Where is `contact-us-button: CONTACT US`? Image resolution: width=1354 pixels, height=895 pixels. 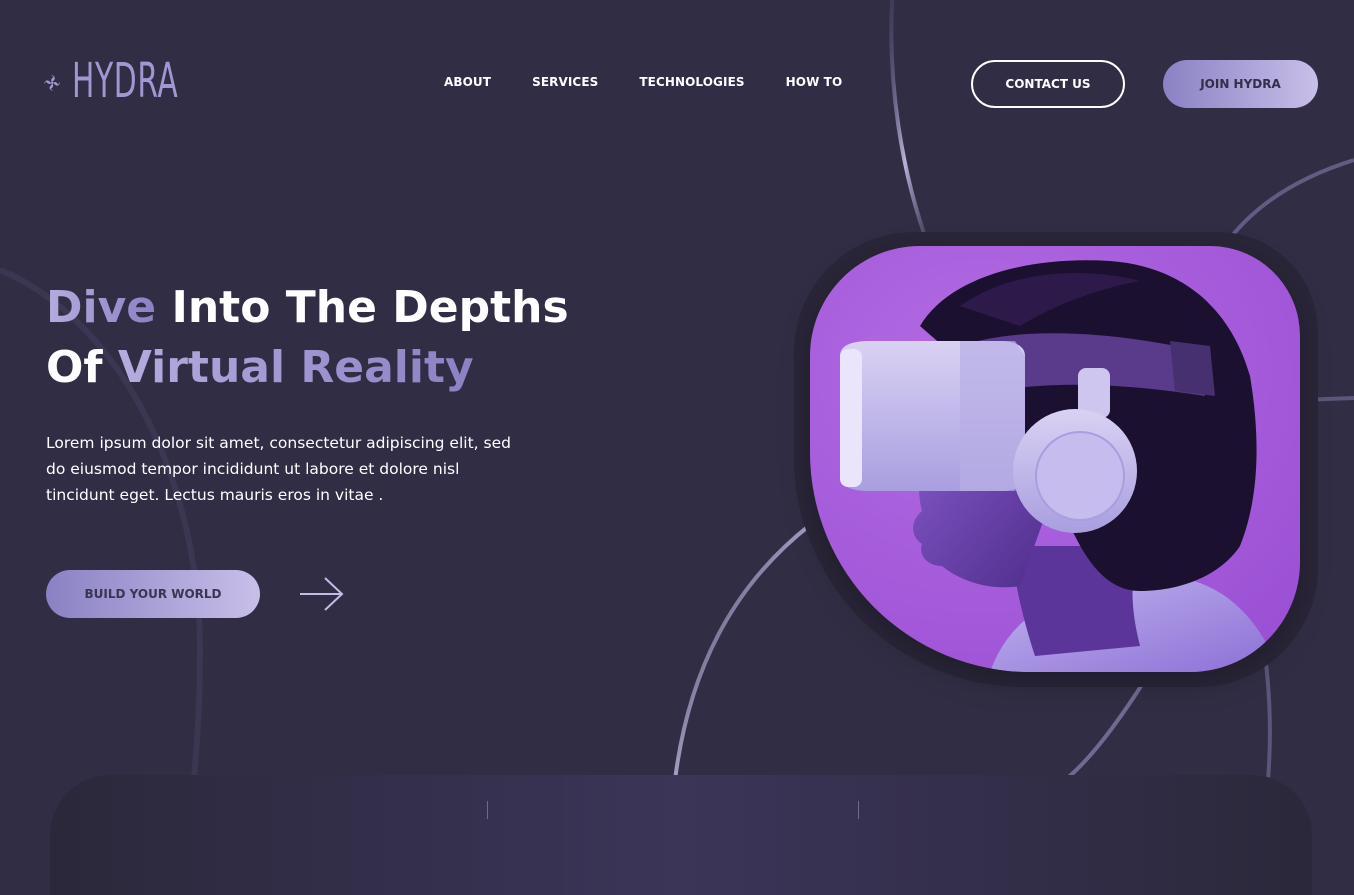 contact-us-button: CONTACT US is located at coordinates (1048, 84).